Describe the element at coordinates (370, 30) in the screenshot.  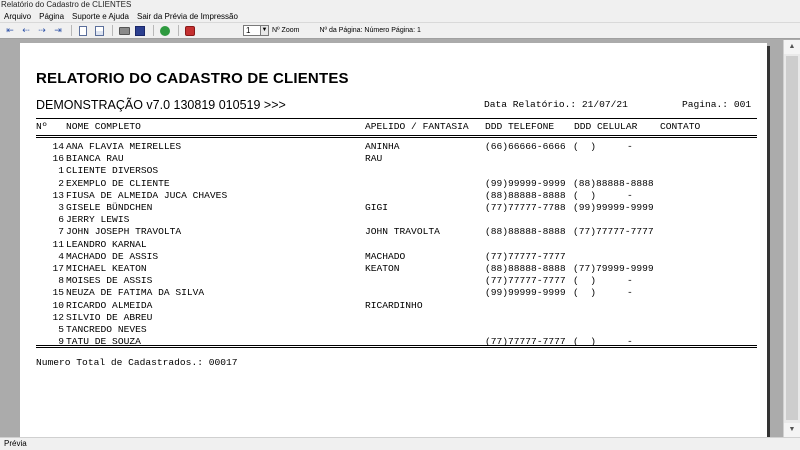
I see `page-number-label: Nº da Página: Número Página: 1` at that location.